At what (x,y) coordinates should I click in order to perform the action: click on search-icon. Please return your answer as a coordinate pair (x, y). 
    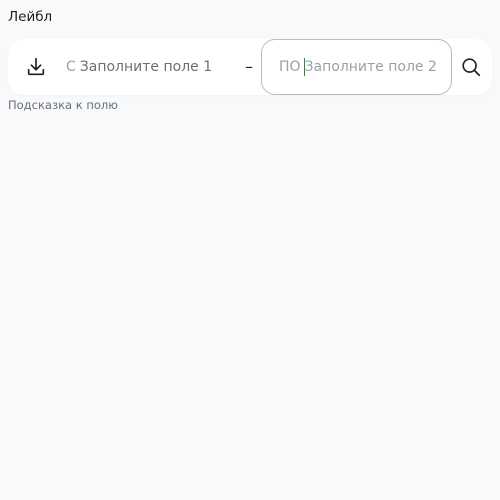
    Looking at the image, I should click on (471, 67).